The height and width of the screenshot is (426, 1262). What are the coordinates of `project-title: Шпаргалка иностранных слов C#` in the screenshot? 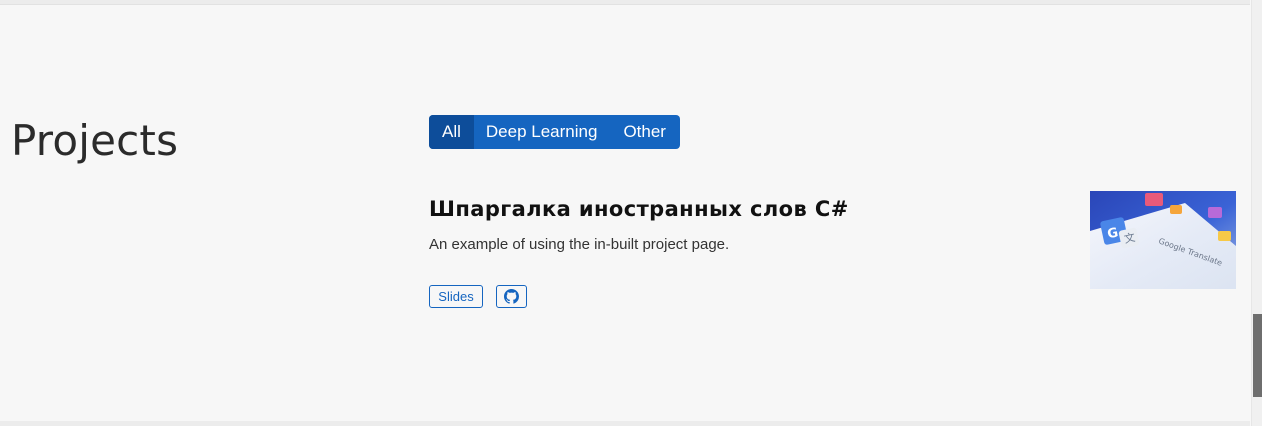 It's located at (639, 209).